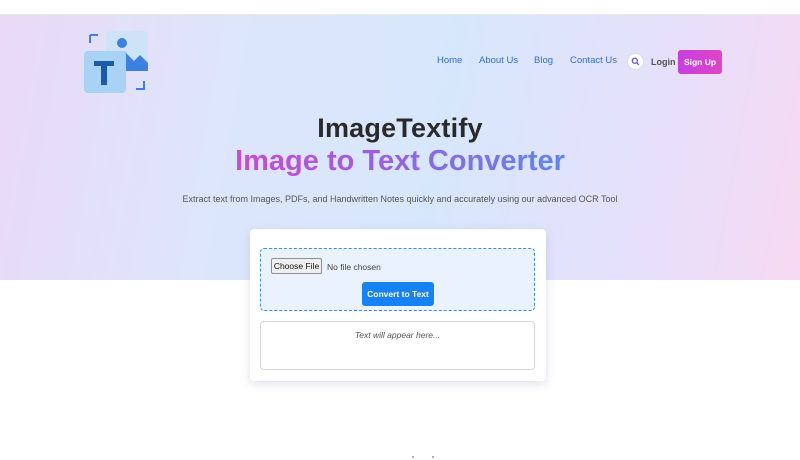  What do you see at coordinates (498, 60) in the screenshot?
I see `nav-about-us-link: About Us` at bounding box center [498, 60].